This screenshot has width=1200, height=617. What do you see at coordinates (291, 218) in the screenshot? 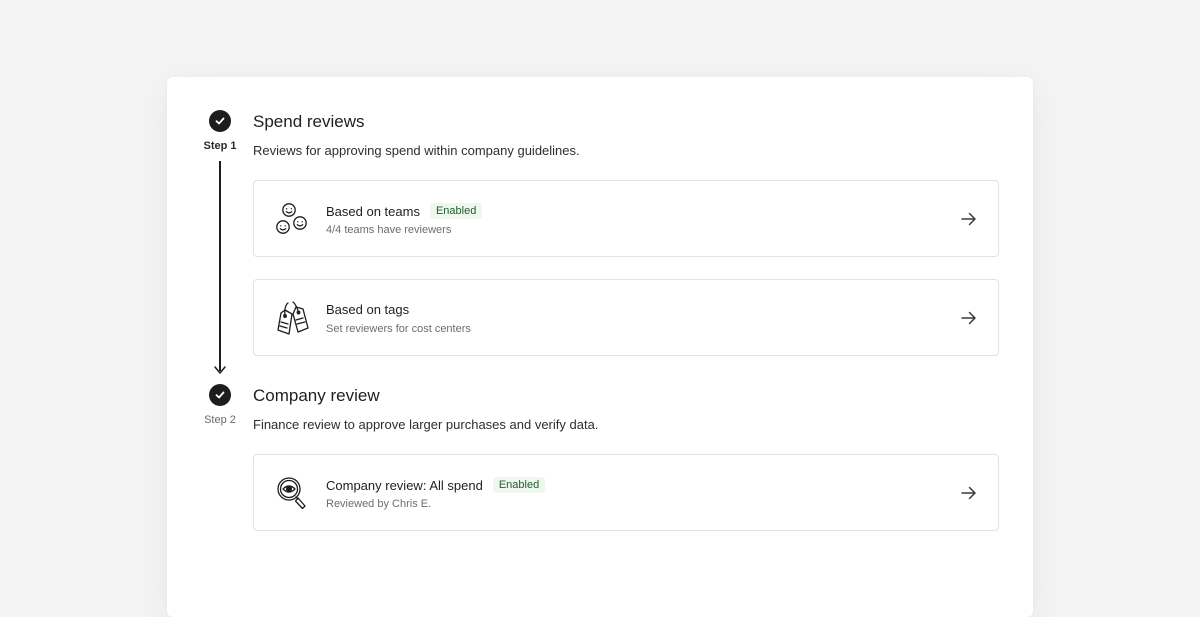
I see `team-faces-icon` at bounding box center [291, 218].